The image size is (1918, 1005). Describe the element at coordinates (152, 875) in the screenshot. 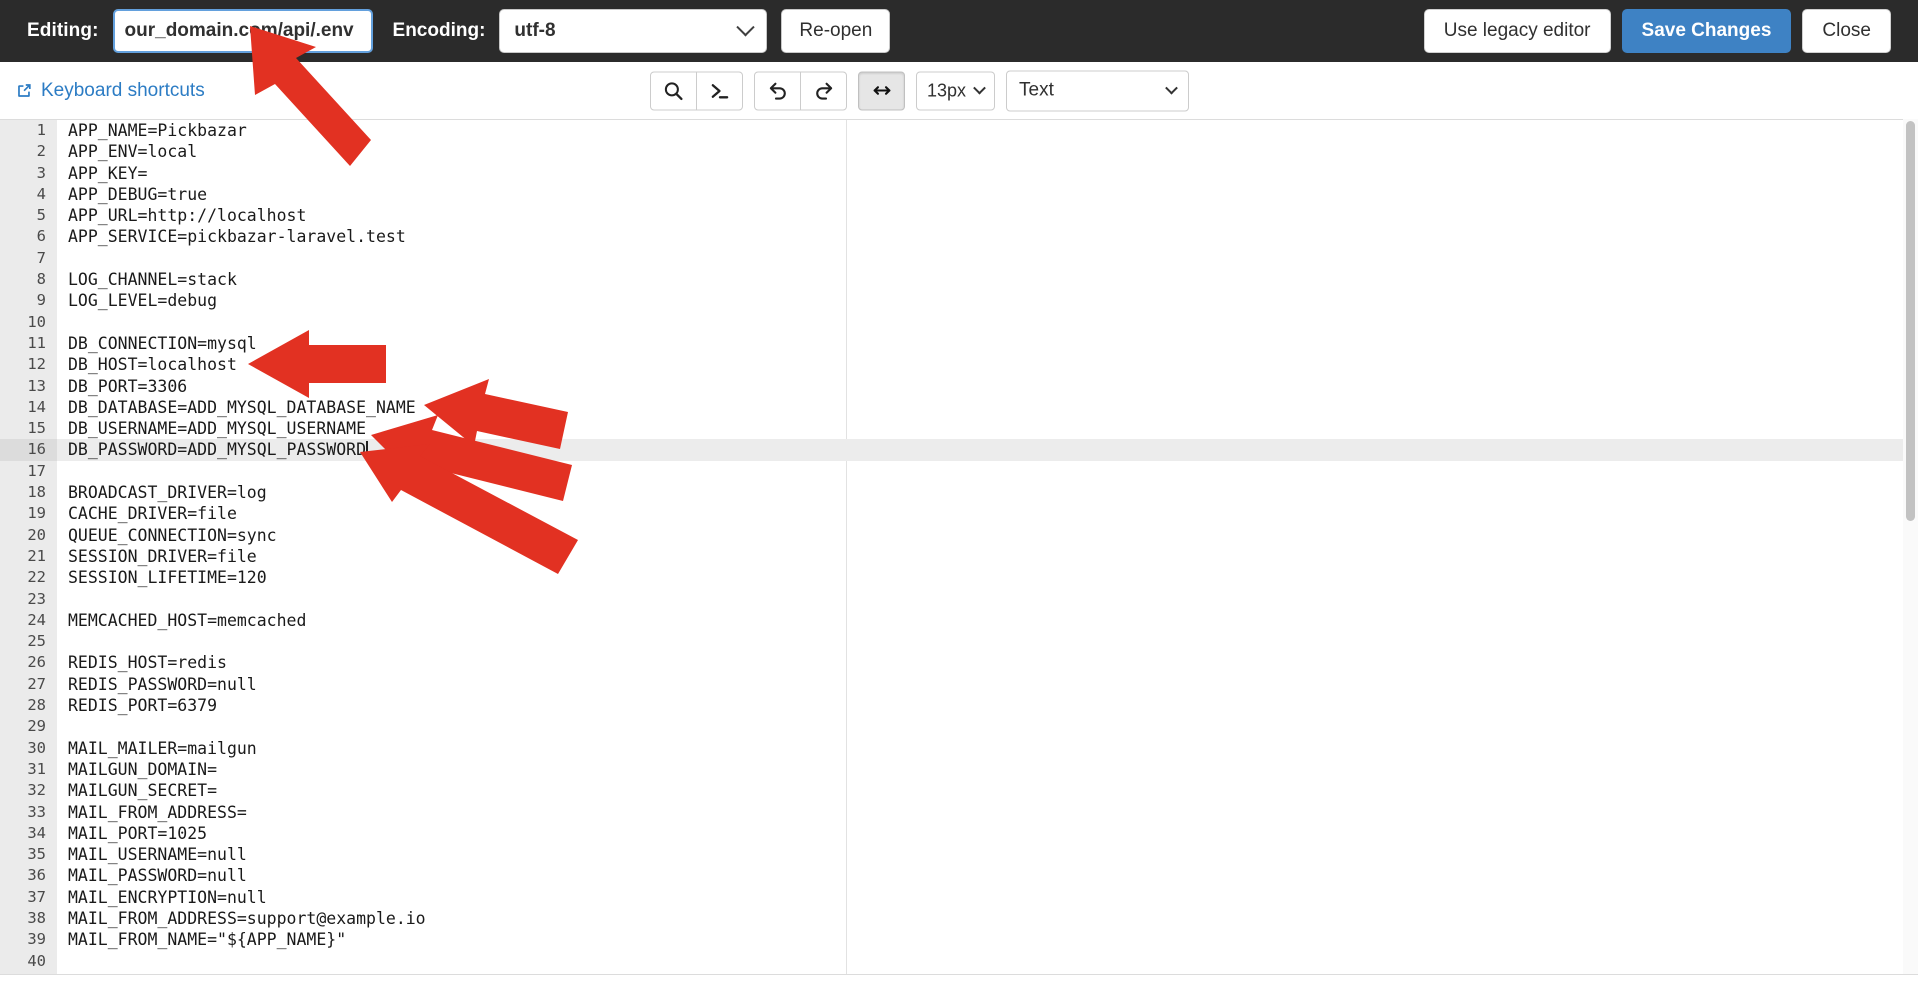

I see `line-content: MAIL_PASSWORD=null` at that location.